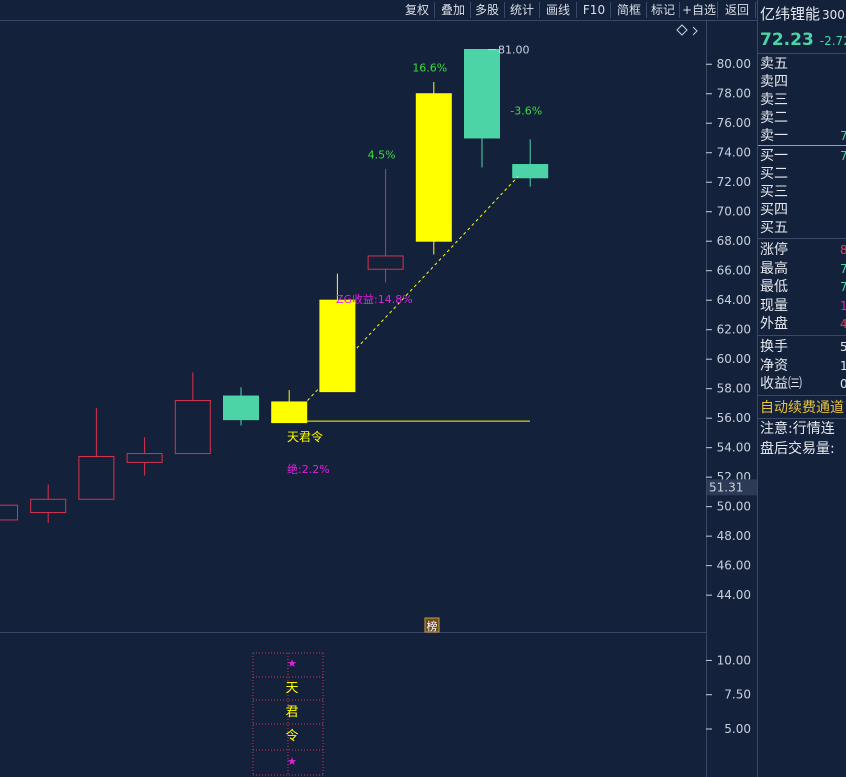  What do you see at coordinates (734, 595) in the screenshot?
I see `y-tick-label: 44.00` at bounding box center [734, 595].